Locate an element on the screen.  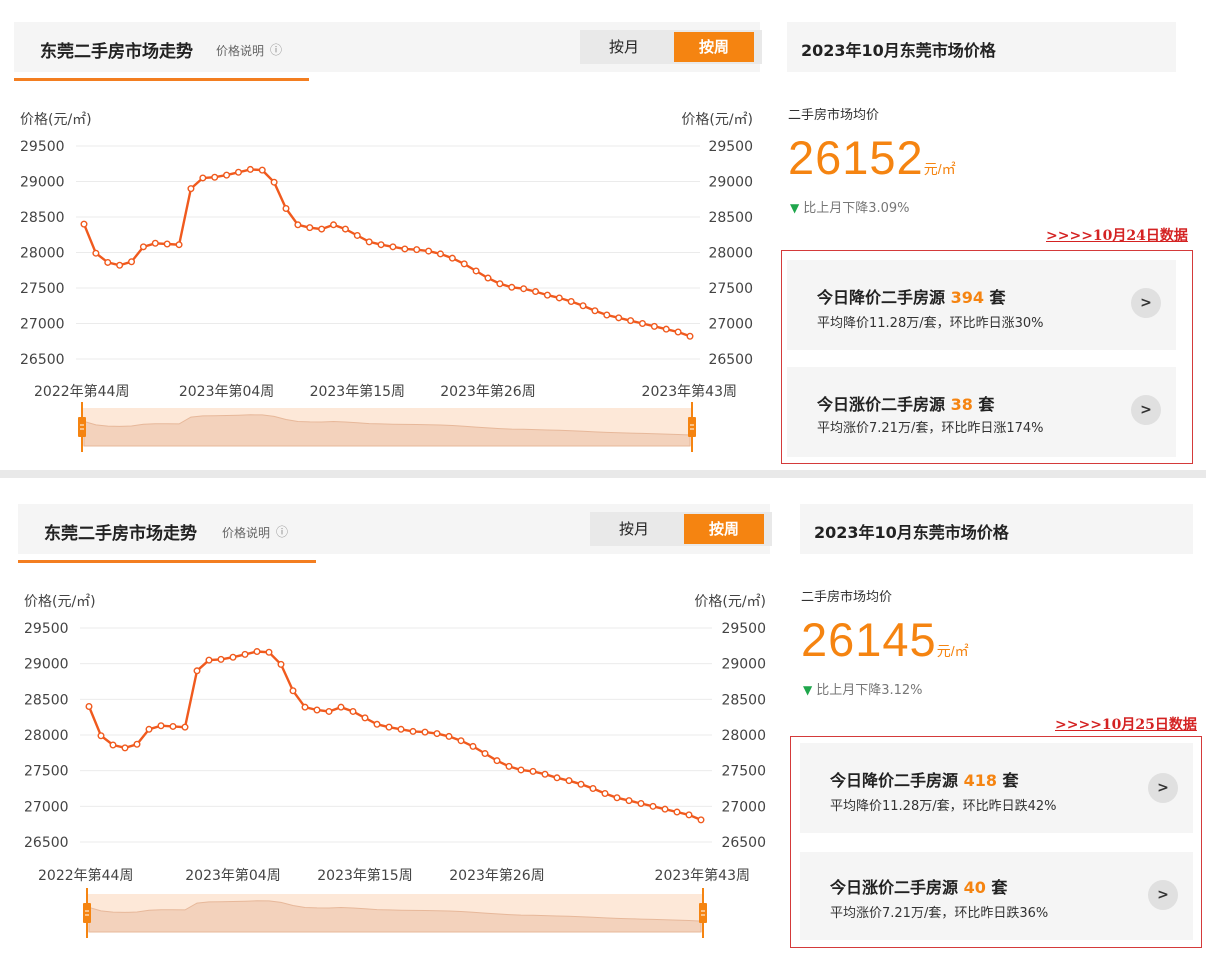
series-line is located at coordinates (394, 736).